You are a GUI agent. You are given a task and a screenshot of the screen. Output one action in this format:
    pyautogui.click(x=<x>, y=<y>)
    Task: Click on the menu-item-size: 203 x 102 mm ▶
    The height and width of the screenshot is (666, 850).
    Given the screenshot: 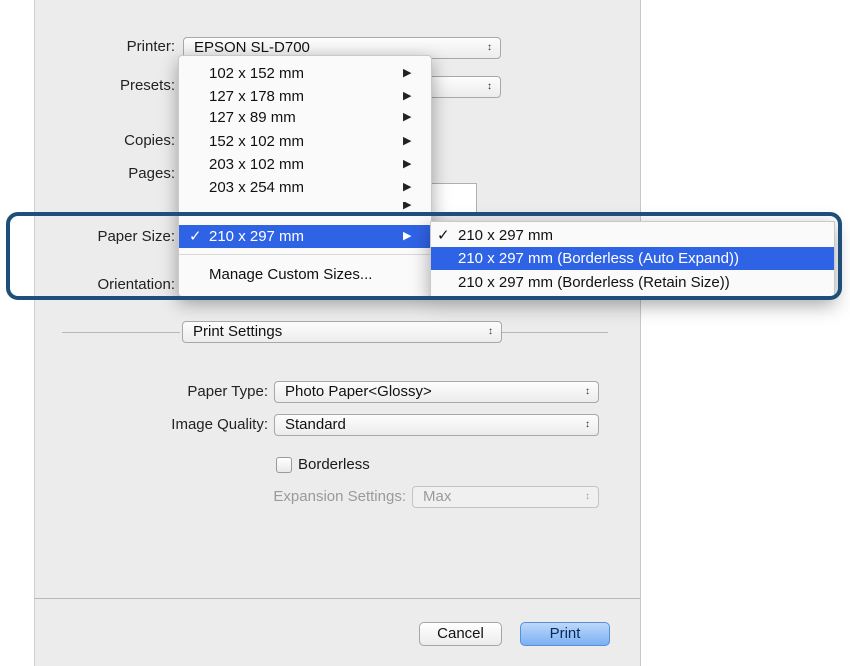 What is the action you would take?
    pyautogui.click(x=305, y=164)
    